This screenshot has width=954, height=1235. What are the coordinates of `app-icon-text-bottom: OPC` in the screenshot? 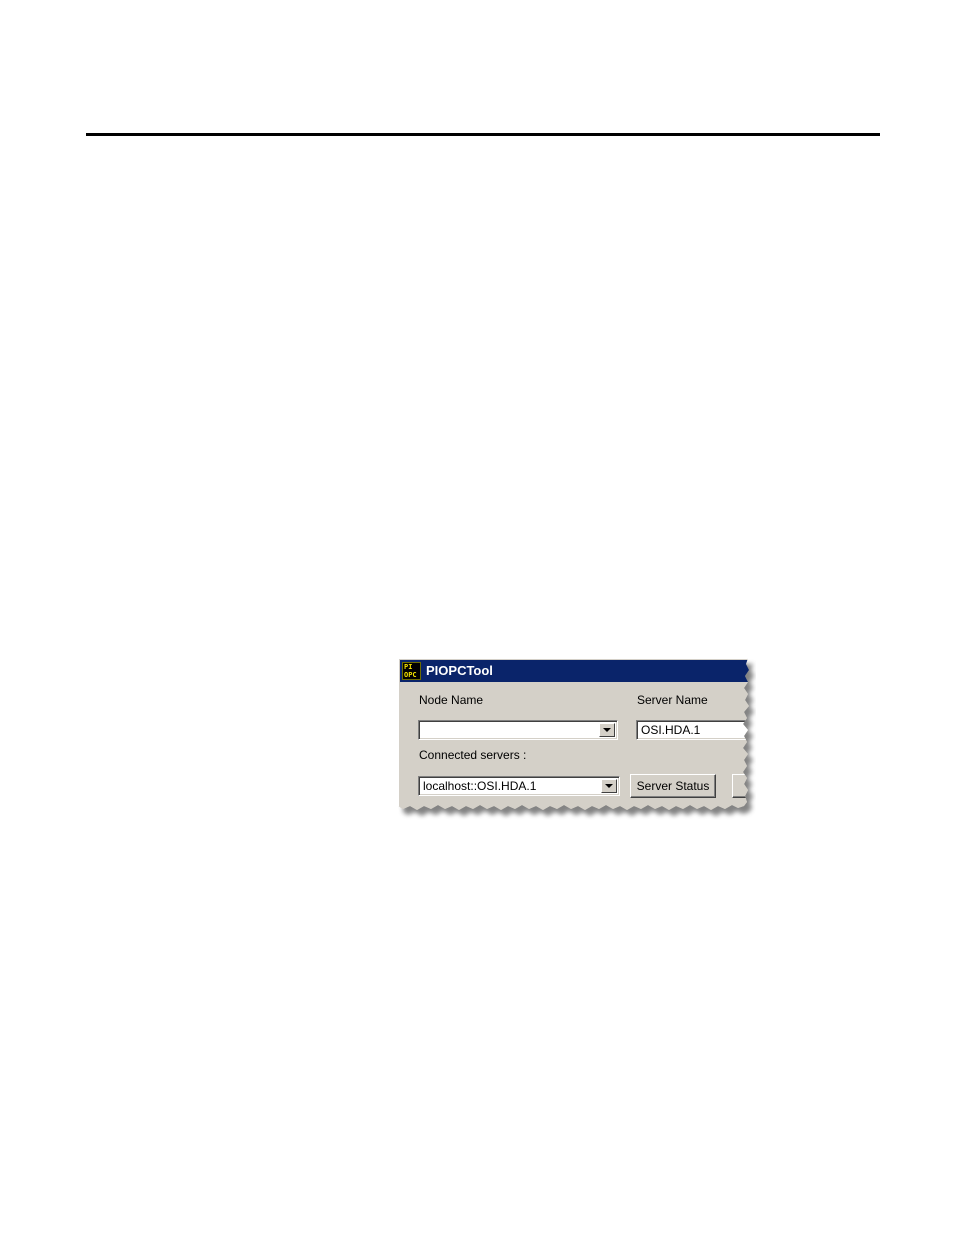 It's located at (410, 675).